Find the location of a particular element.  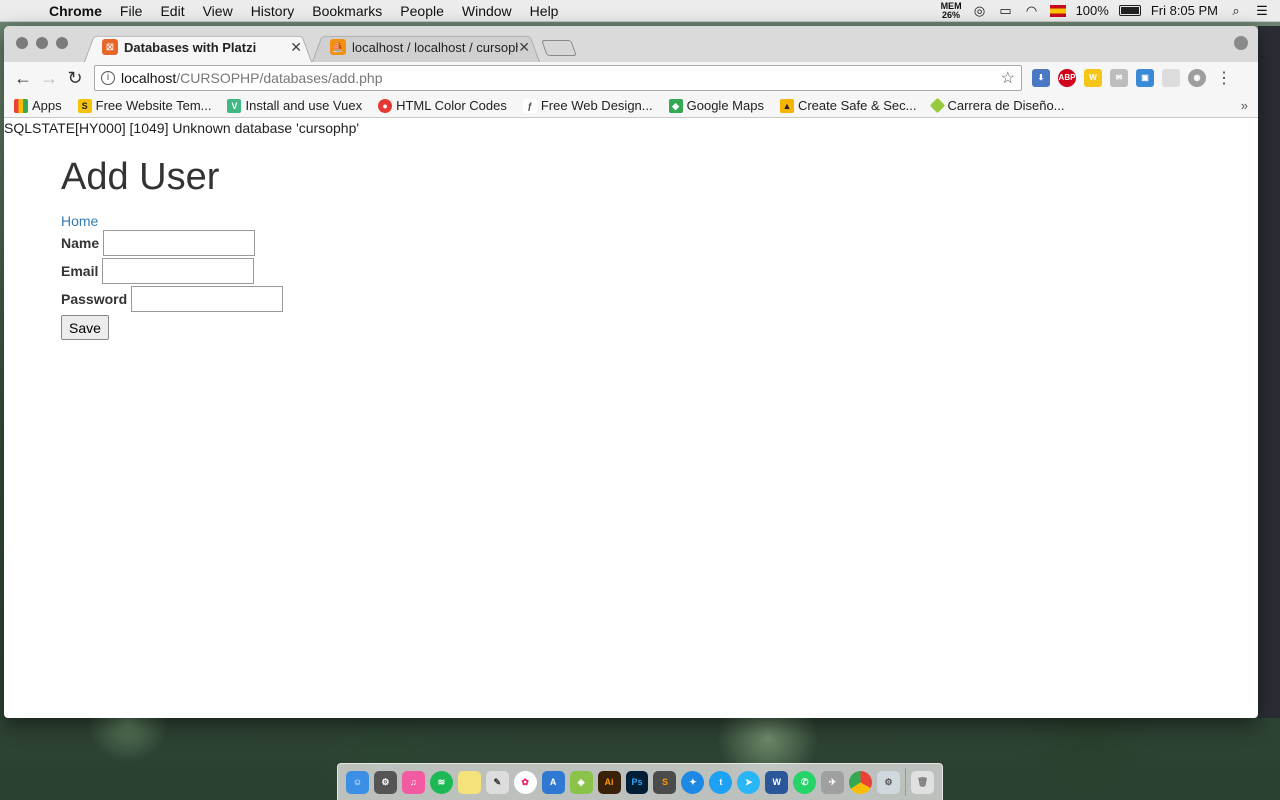

telegram-icon: ➤ is located at coordinates (749, 782).